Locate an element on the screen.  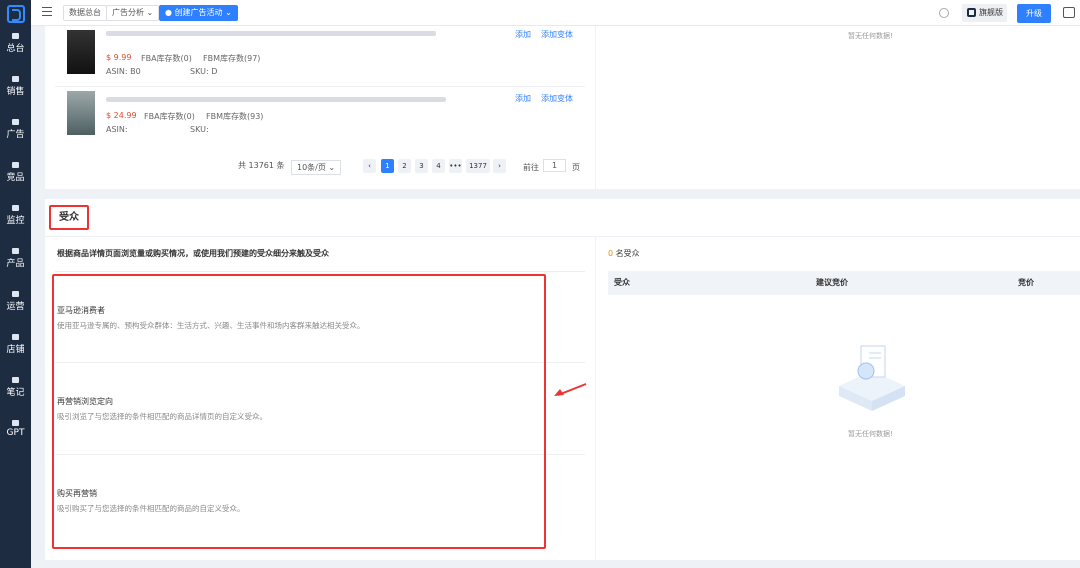
sku: SKU: is located at coordinates (199, 129).